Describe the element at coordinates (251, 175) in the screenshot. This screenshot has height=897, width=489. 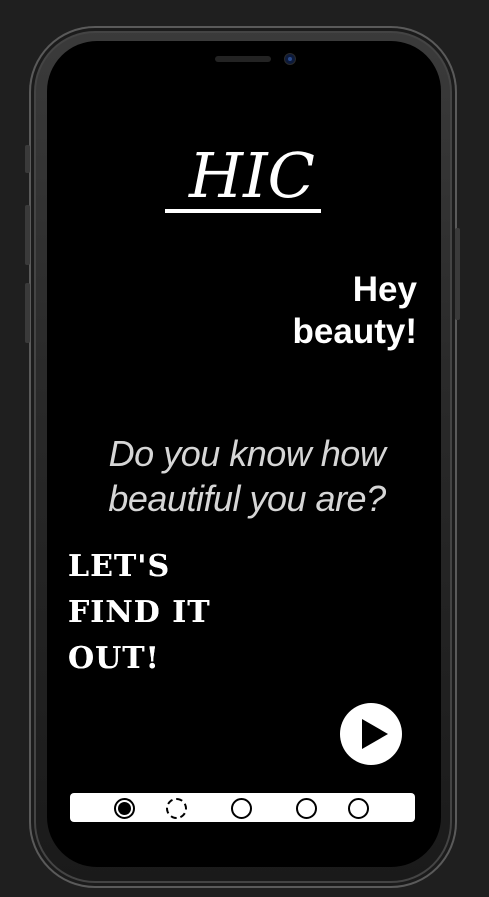
I see `logo-text: HIC` at that location.